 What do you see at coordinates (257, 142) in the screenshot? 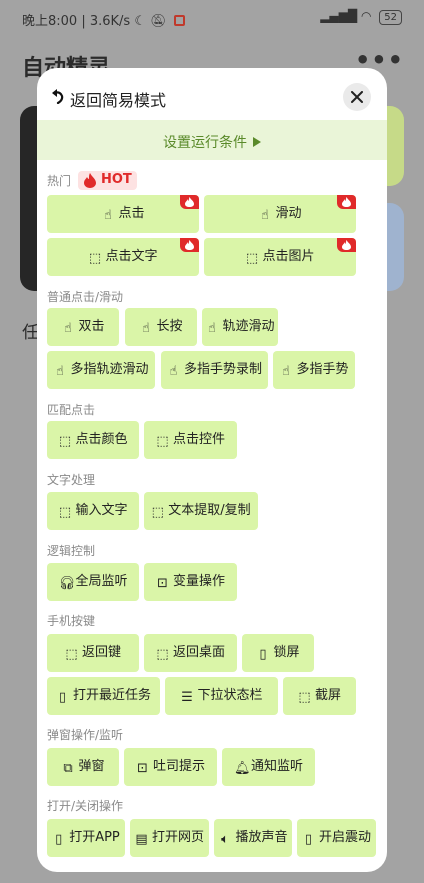
I see `play-triangle-icon` at bounding box center [257, 142].